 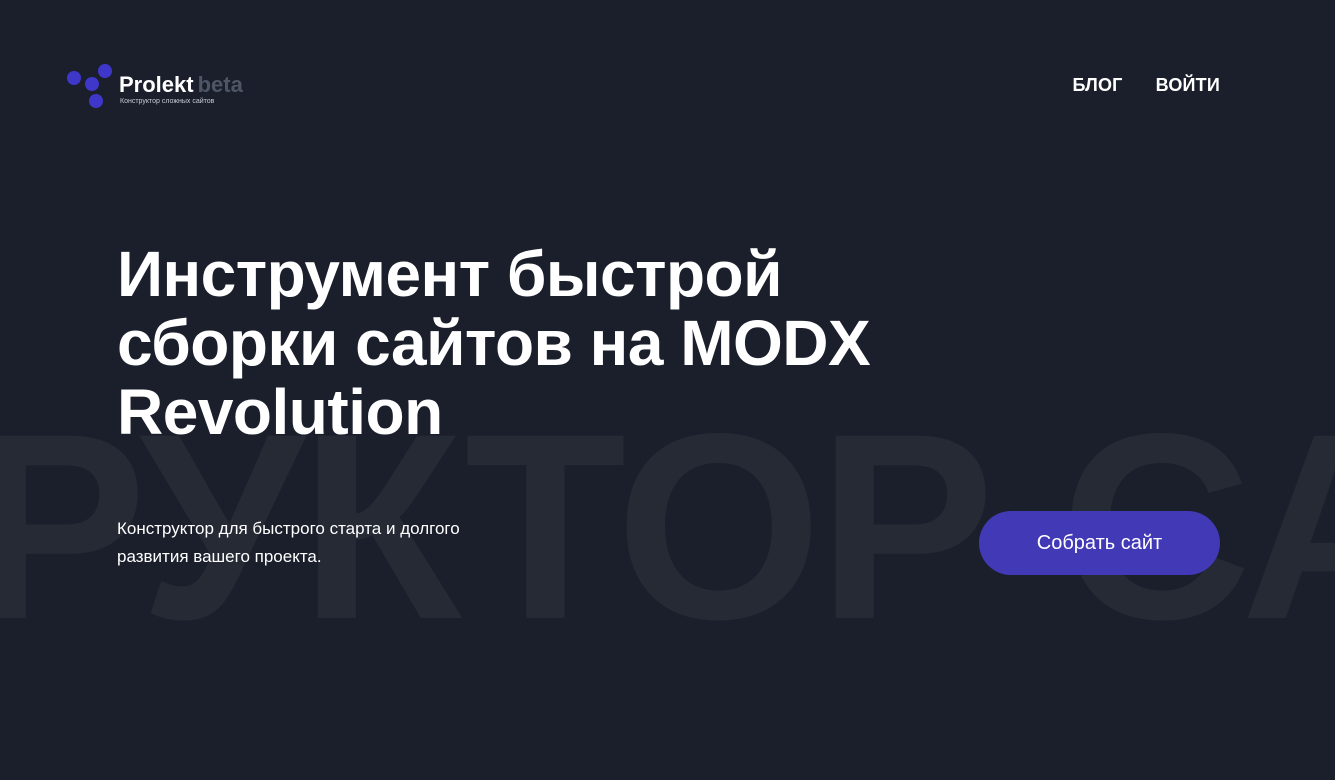 What do you see at coordinates (167, 101) in the screenshot?
I see `brand-tagline: Конструктор сложных сайтов` at bounding box center [167, 101].